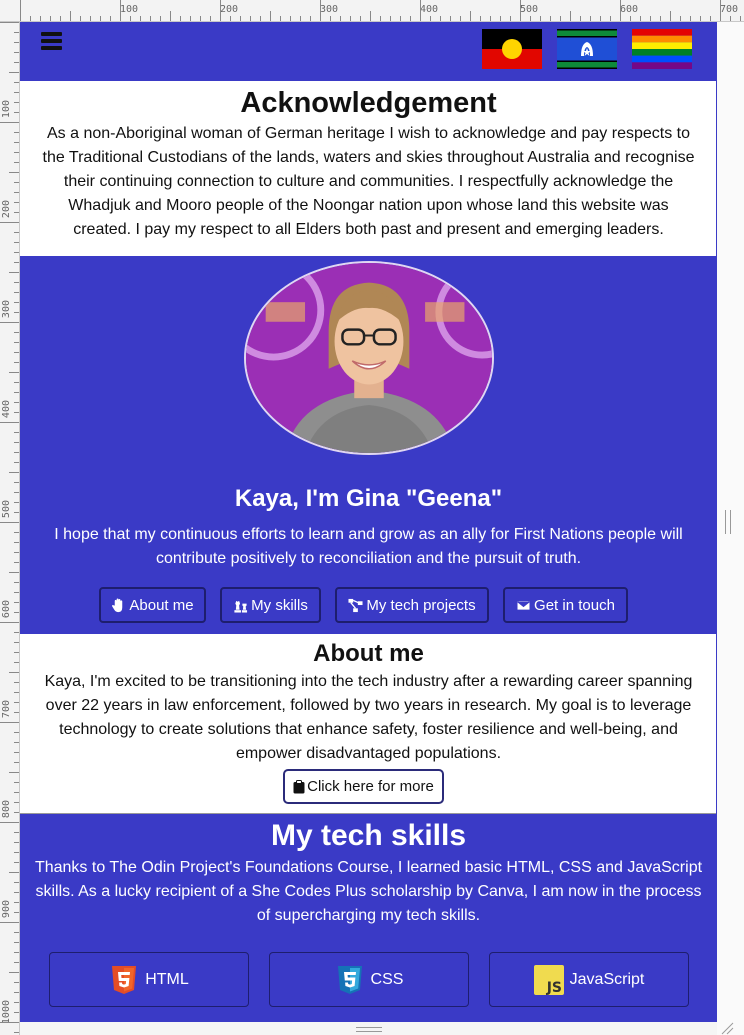 Image resolution: width=744 pixels, height=1035 pixels. Describe the element at coordinates (369, 979) in the screenshot. I see `skill-card-css: CSS` at that location.